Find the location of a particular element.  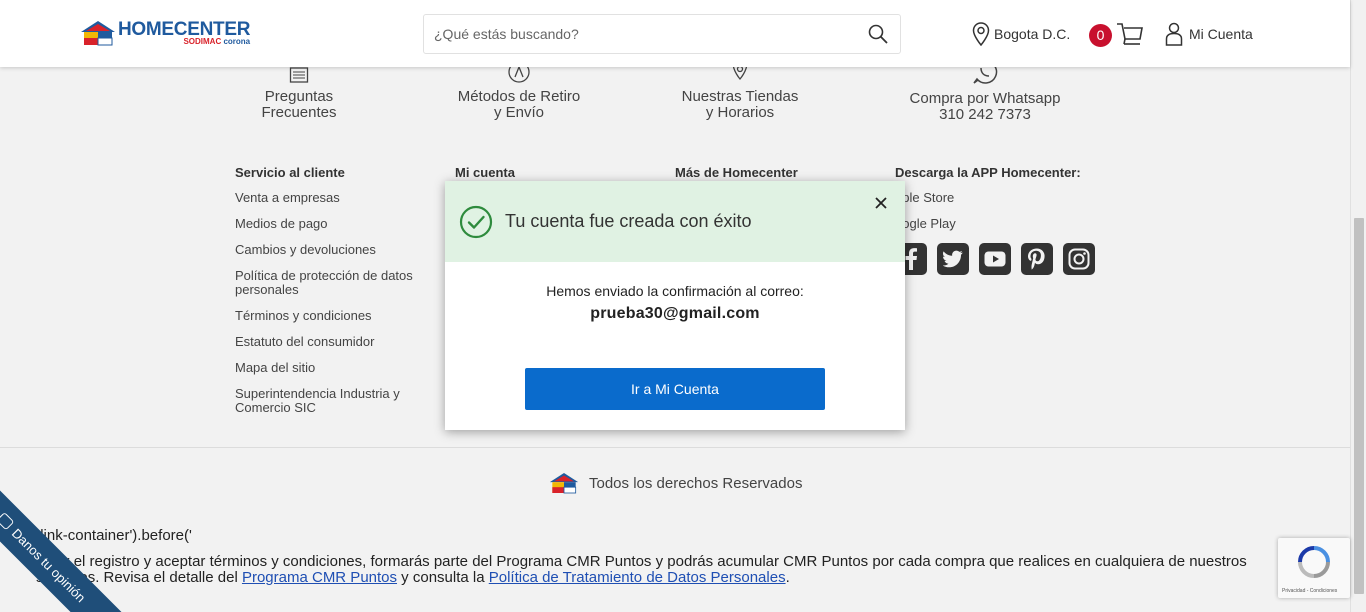

check-circle-icon is located at coordinates (476, 221).